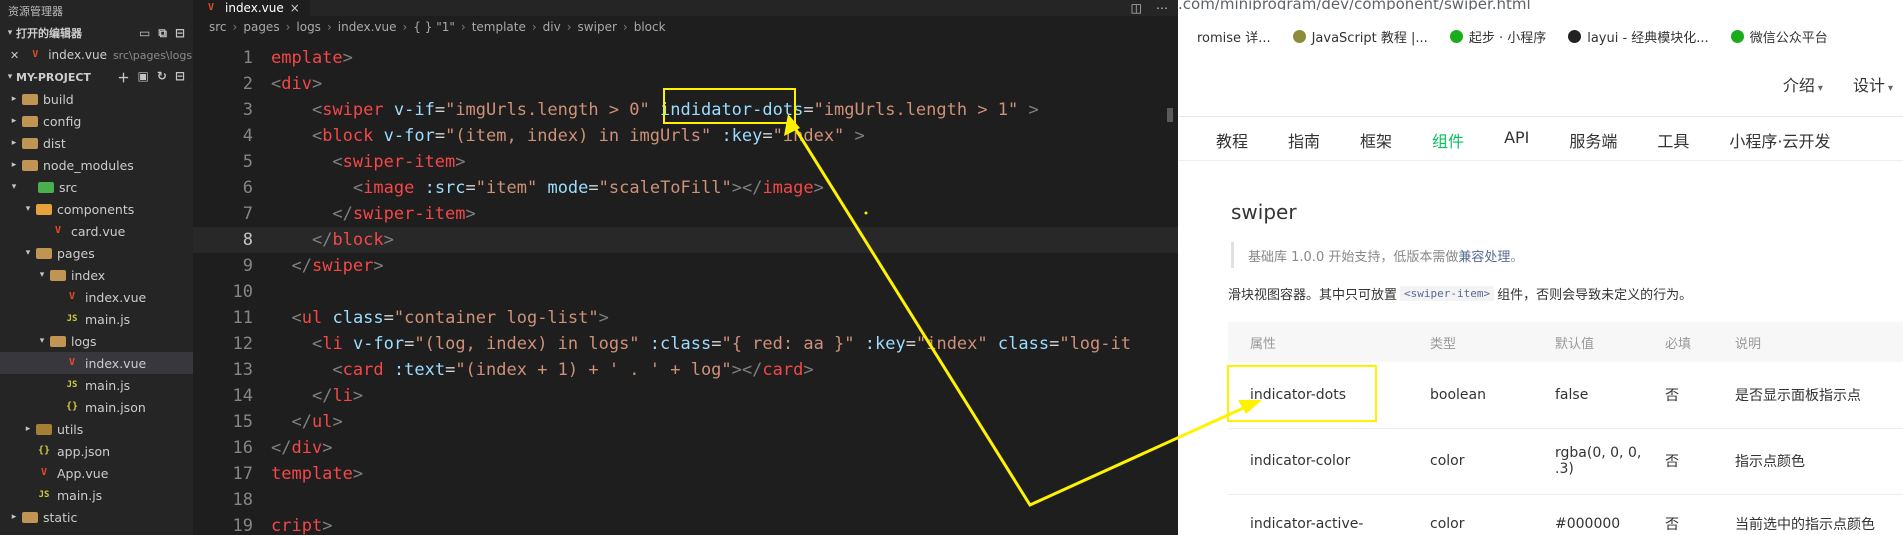  Describe the element at coordinates (685, 396) in the screenshot. I see `code-line: 14 </li>` at that location.